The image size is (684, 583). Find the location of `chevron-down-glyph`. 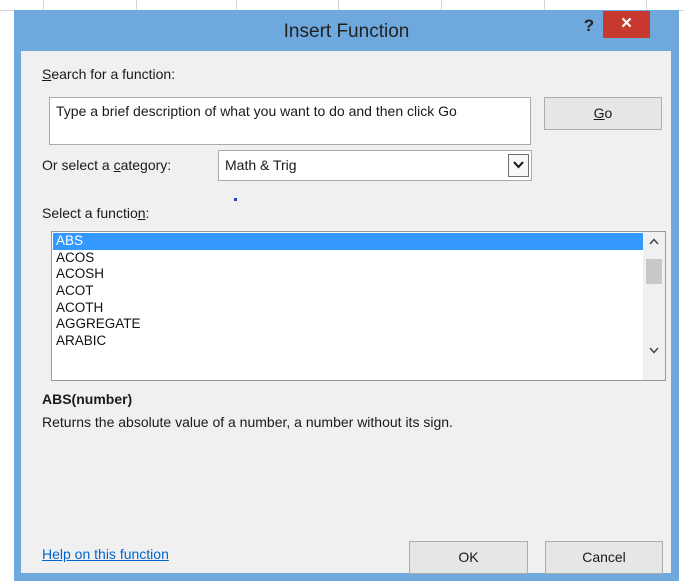

chevron-down-glyph is located at coordinates (518, 165).